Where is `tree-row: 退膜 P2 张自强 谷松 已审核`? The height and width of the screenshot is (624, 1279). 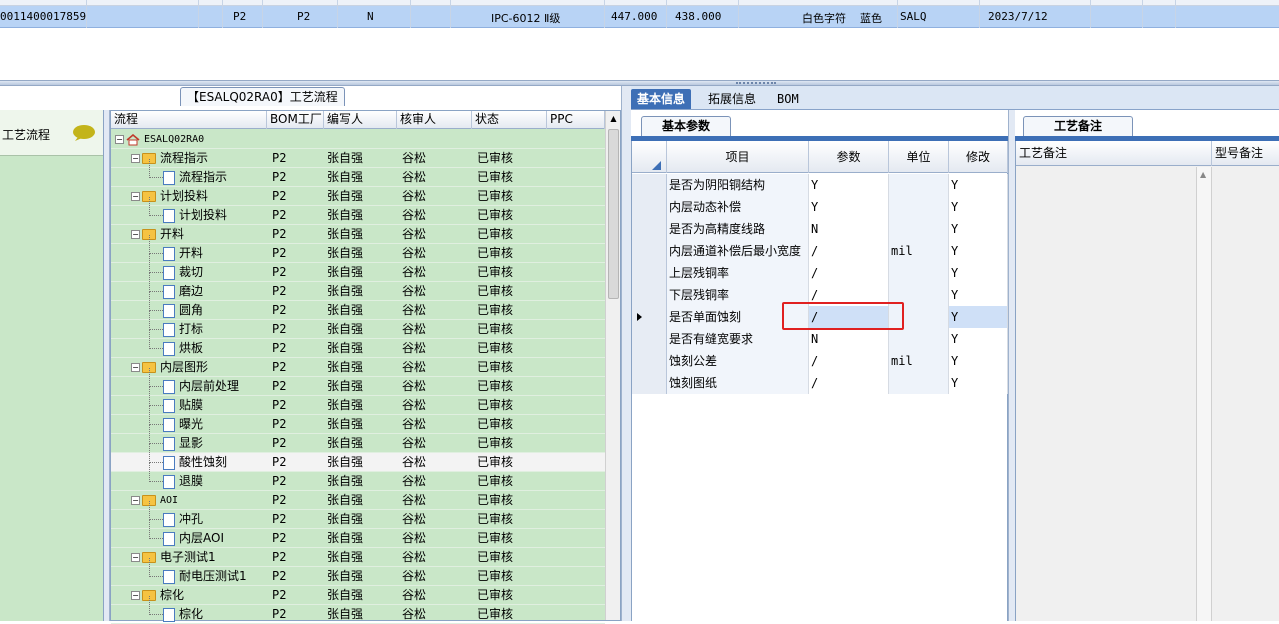
tree-row: 退膜 P2 张自强 谷松 已审核 is located at coordinates (358, 477).